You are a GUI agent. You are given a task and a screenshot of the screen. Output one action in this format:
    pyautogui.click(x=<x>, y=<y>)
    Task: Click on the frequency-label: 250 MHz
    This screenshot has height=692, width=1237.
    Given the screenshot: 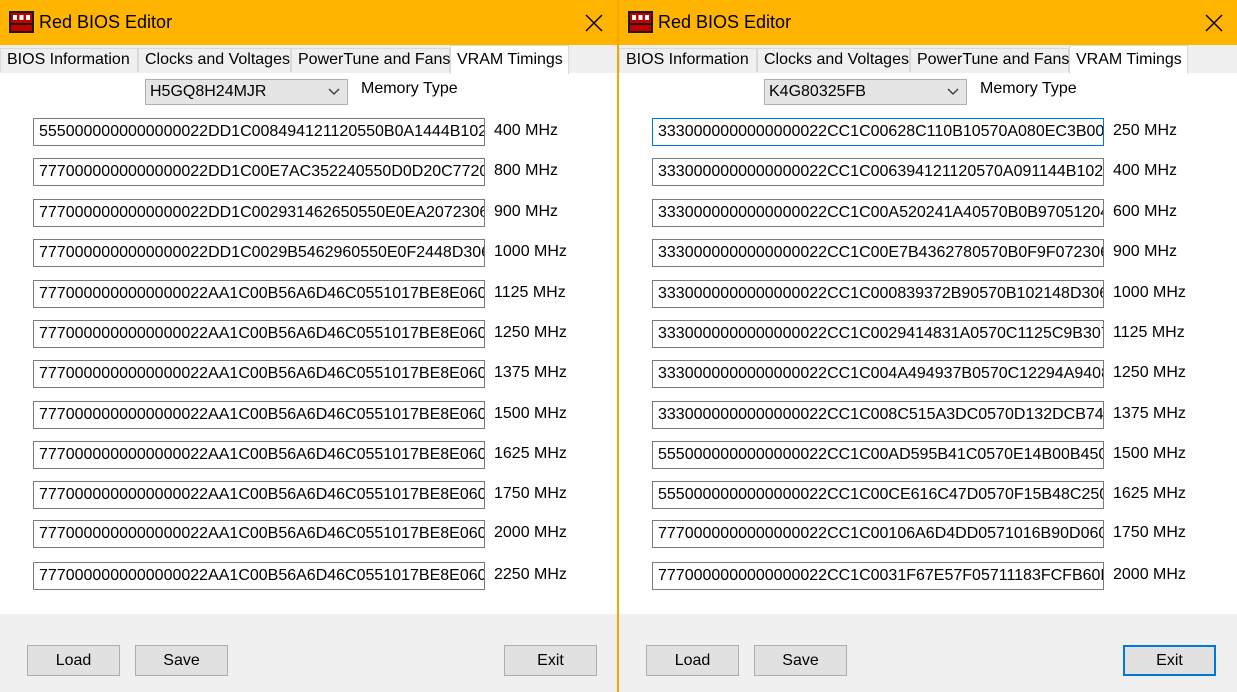 What is the action you would take?
    pyautogui.click(x=1145, y=130)
    